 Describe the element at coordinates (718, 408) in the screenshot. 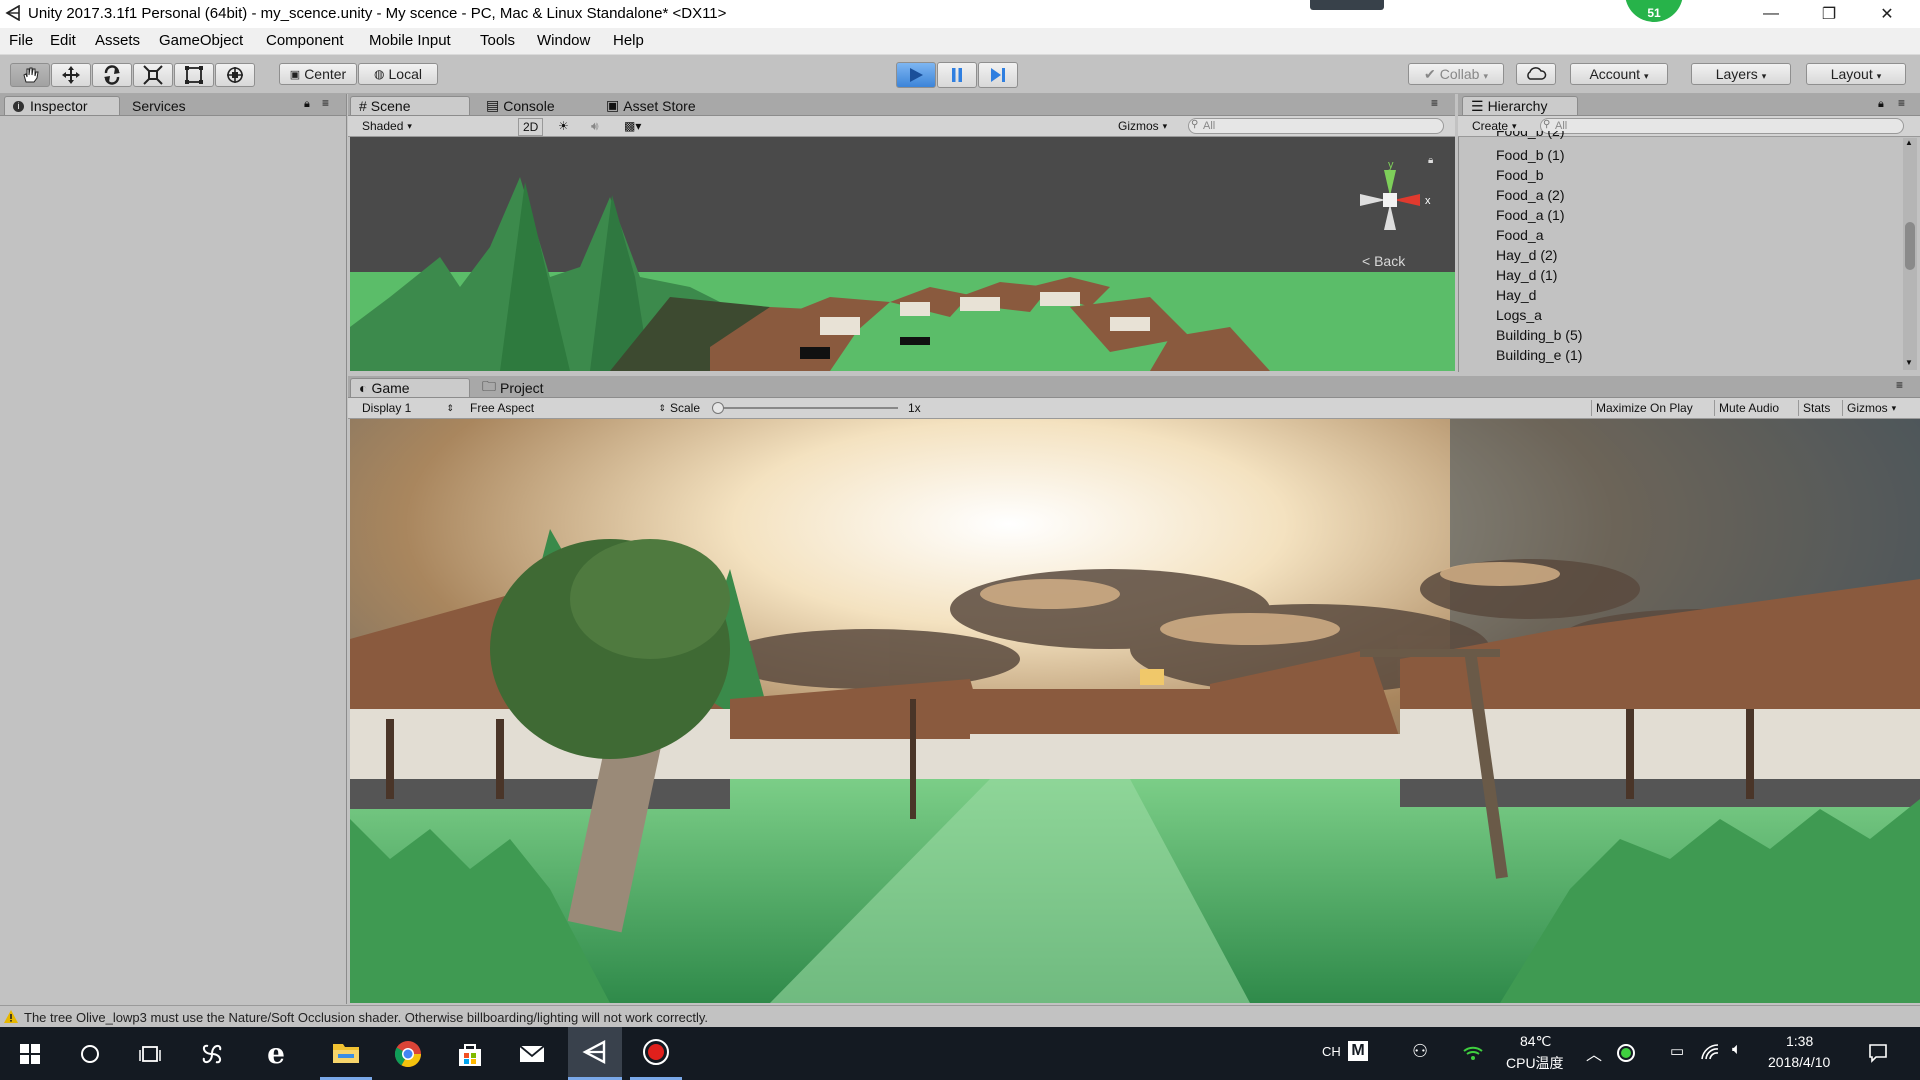

I see `scale-slider-thumb` at that location.